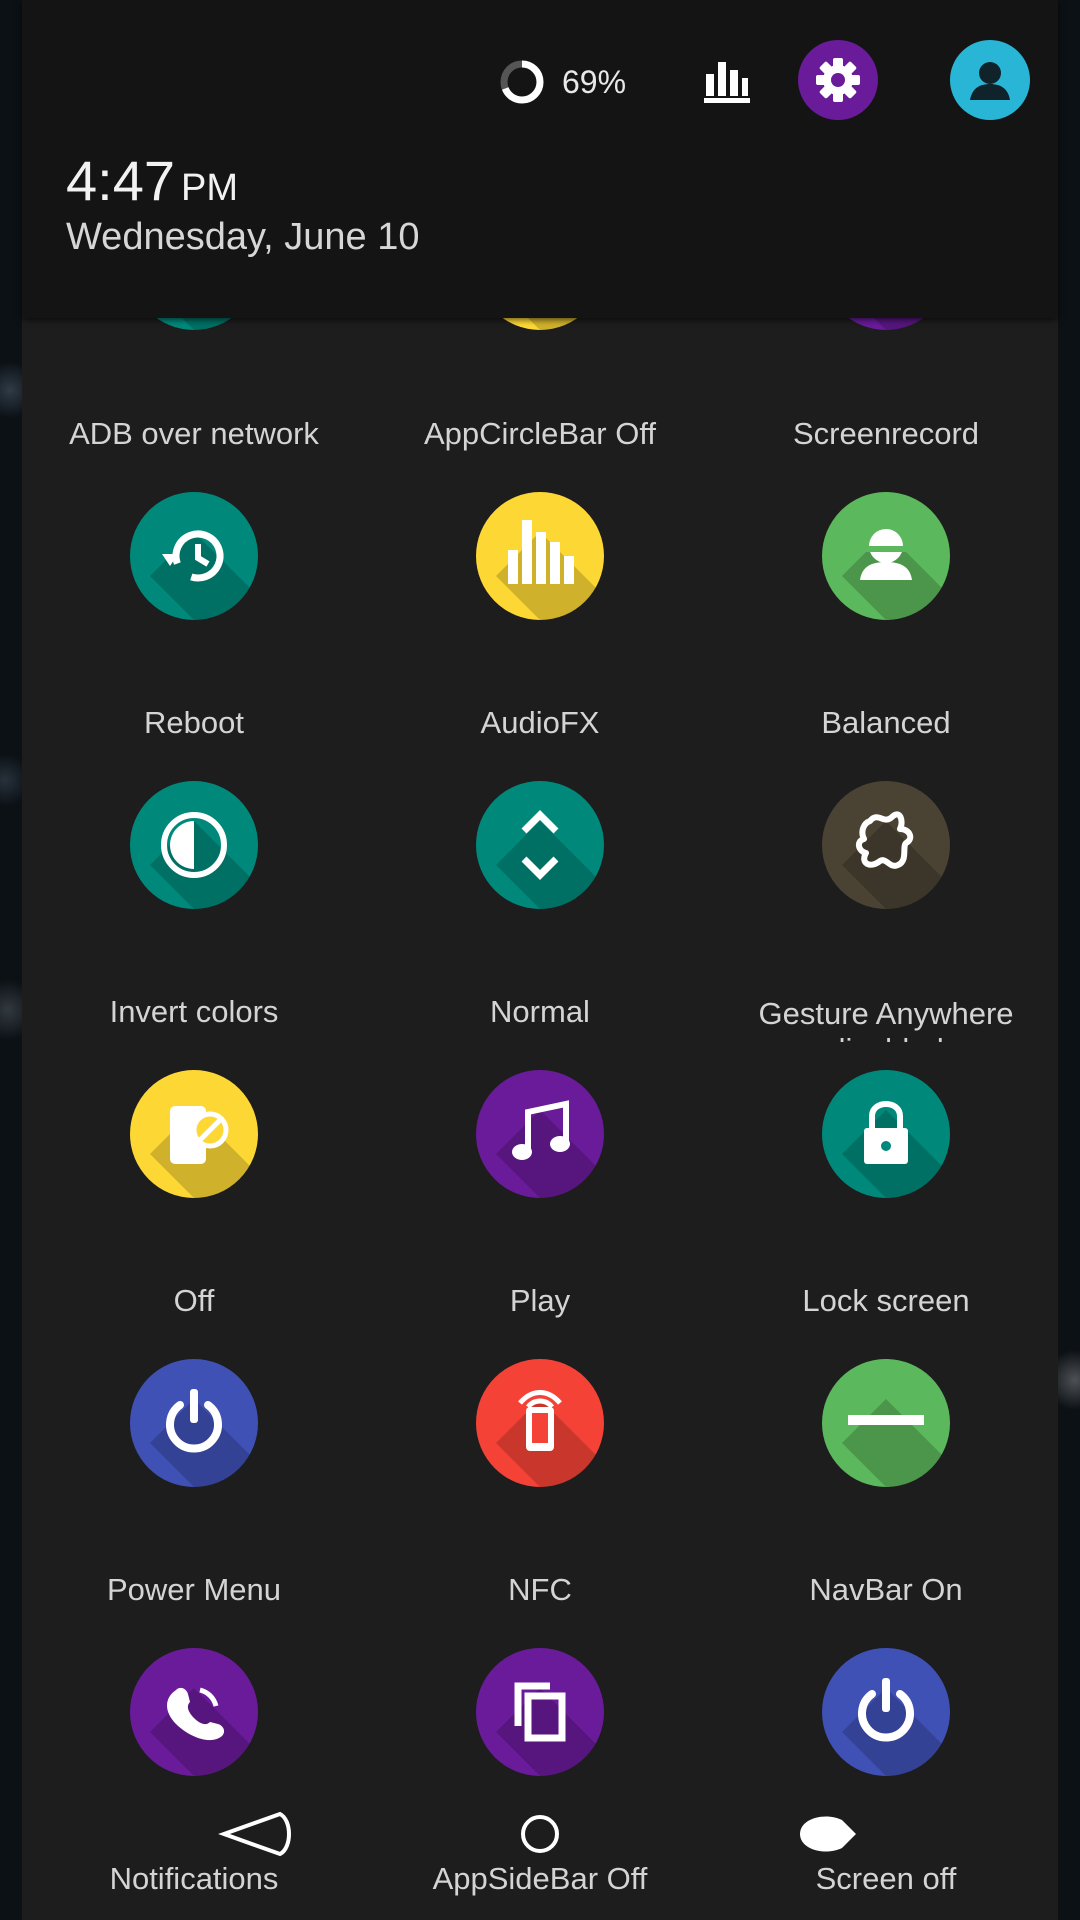  What do you see at coordinates (541, 1130) in the screenshot?
I see `music-note-icon` at bounding box center [541, 1130].